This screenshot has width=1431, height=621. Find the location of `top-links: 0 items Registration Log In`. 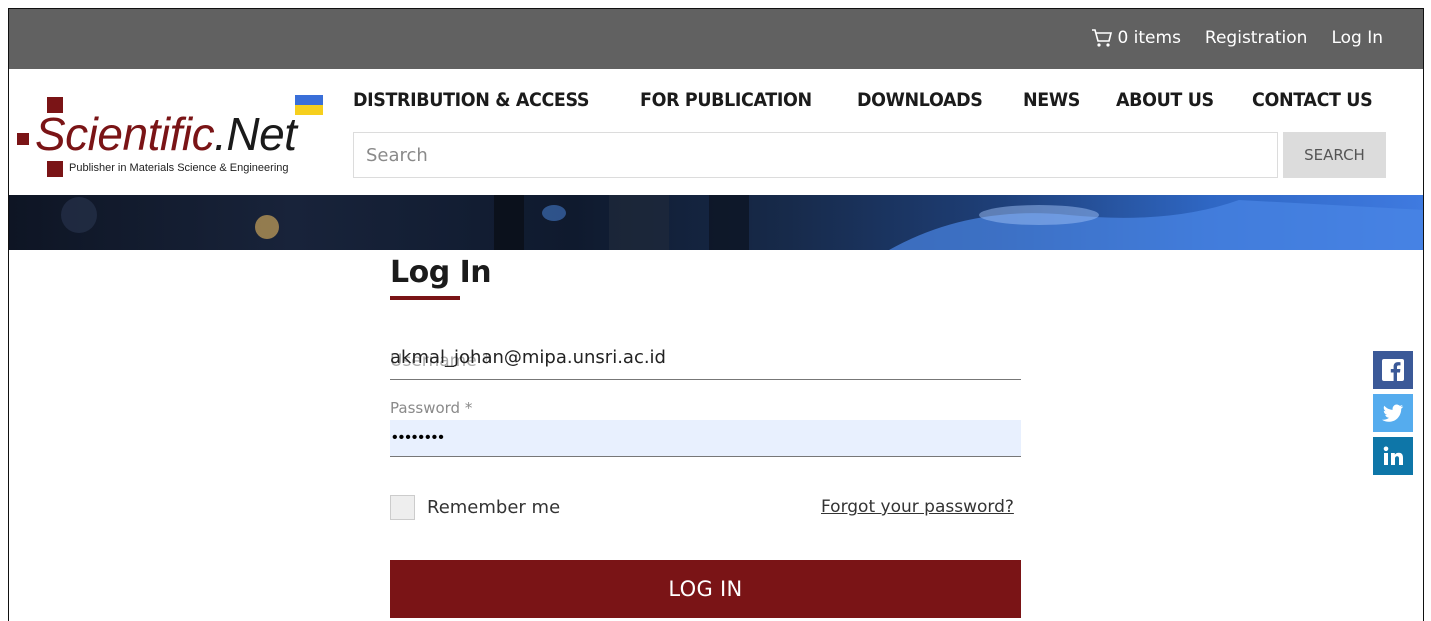

top-links: 0 items Registration Log In is located at coordinates (1237, 38).